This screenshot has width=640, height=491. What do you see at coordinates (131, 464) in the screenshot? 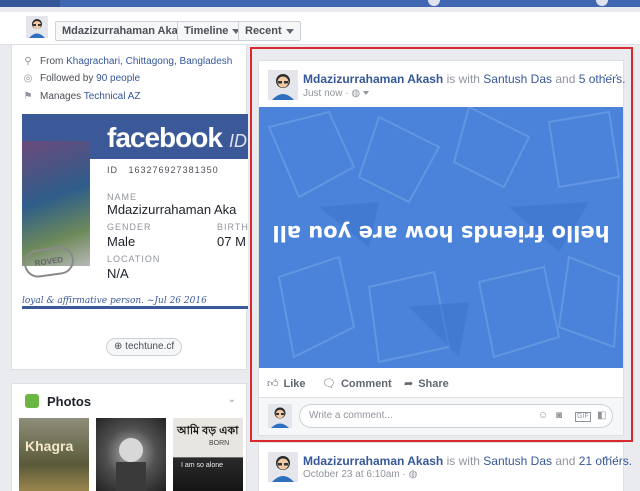
I see `portrait-image` at bounding box center [131, 464].